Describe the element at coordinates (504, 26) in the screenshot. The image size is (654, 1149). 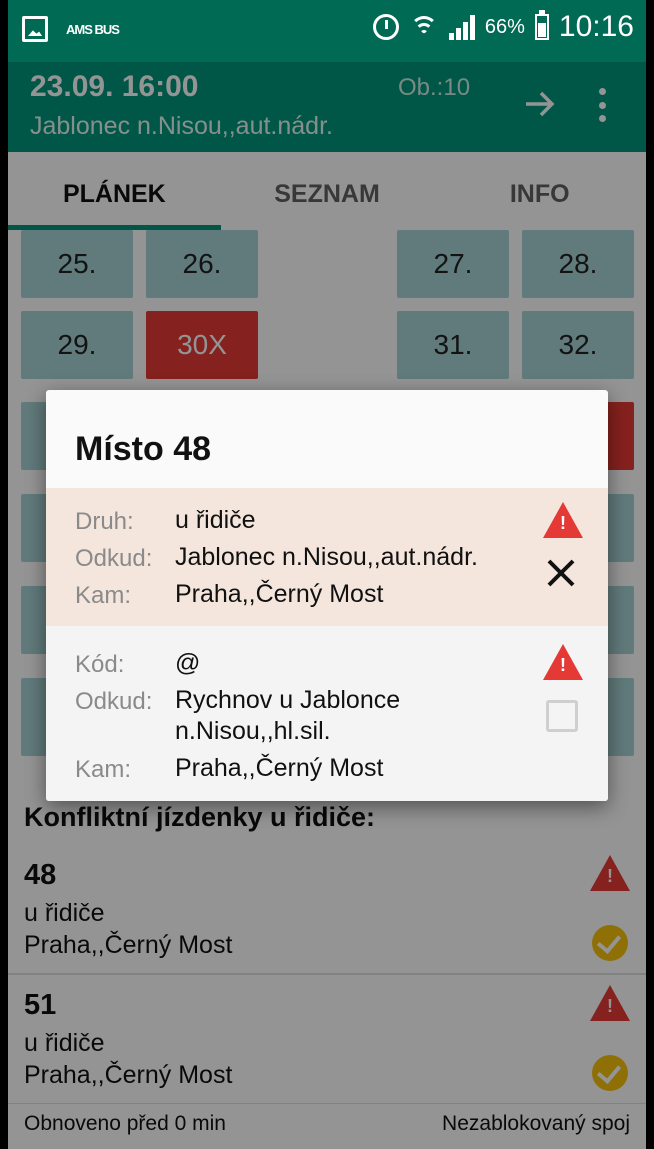
I see `battery-percent: 66%` at that location.